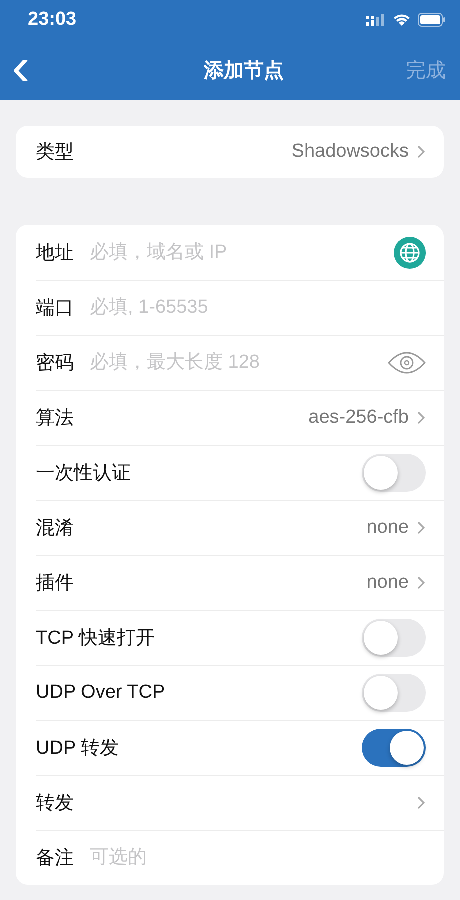 The height and width of the screenshot is (900, 460). I want to click on row-label: 备注, so click(55, 859).